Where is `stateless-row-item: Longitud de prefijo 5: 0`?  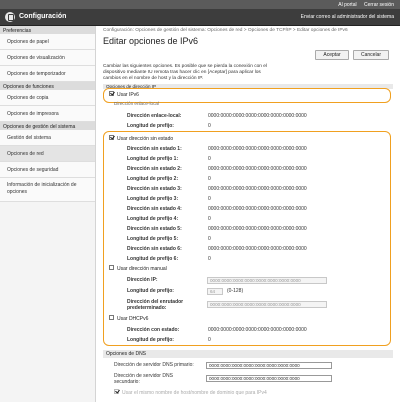 stateless-row-item: Longitud de prefijo 5: 0 is located at coordinates (259, 239).